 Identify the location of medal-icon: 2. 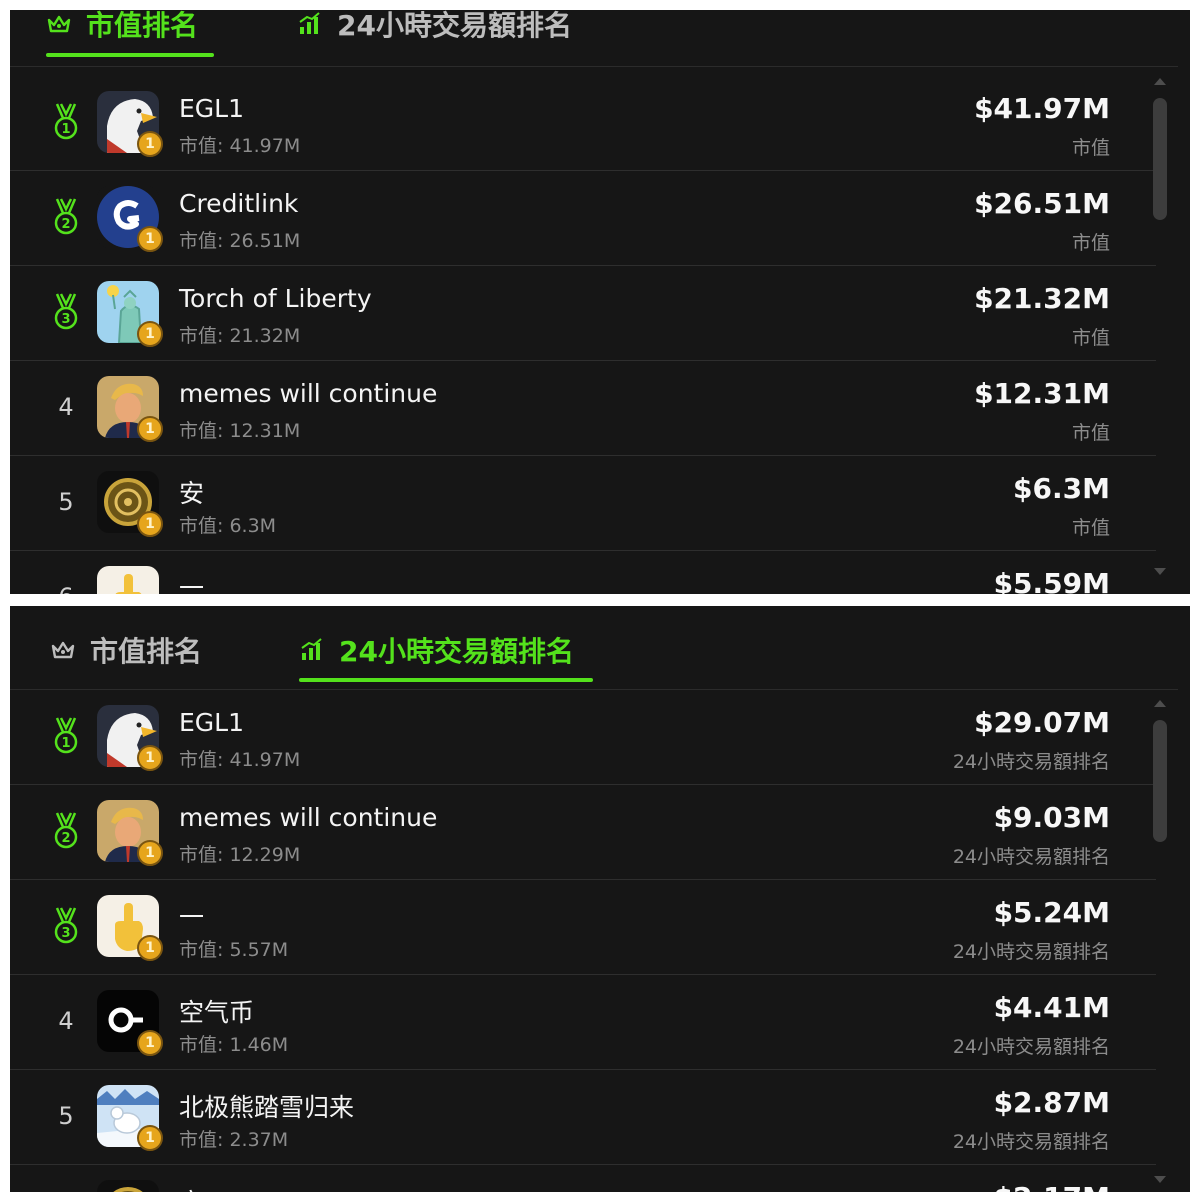
(66, 830).